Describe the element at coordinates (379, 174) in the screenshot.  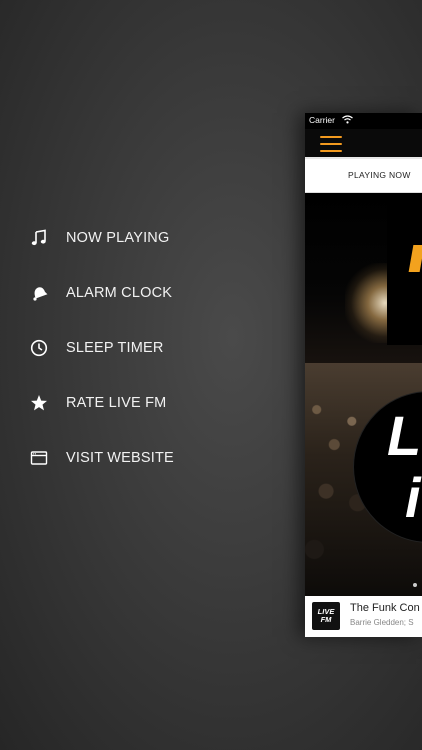
I see `tab-label: PLAYING NOW` at that location.